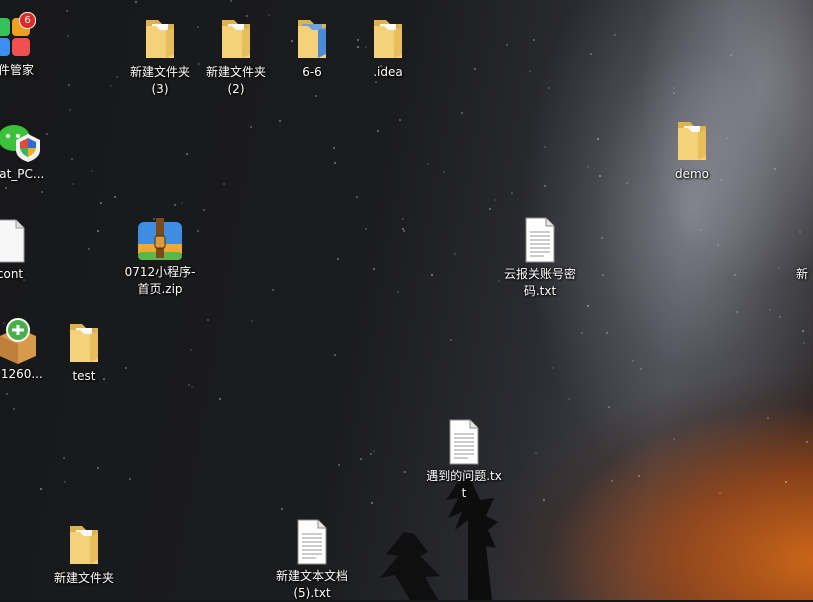 The width and height of the screenshot is (813, 602). I want to click on icon-label: 新建文件夹 (3), so click(159, 80).